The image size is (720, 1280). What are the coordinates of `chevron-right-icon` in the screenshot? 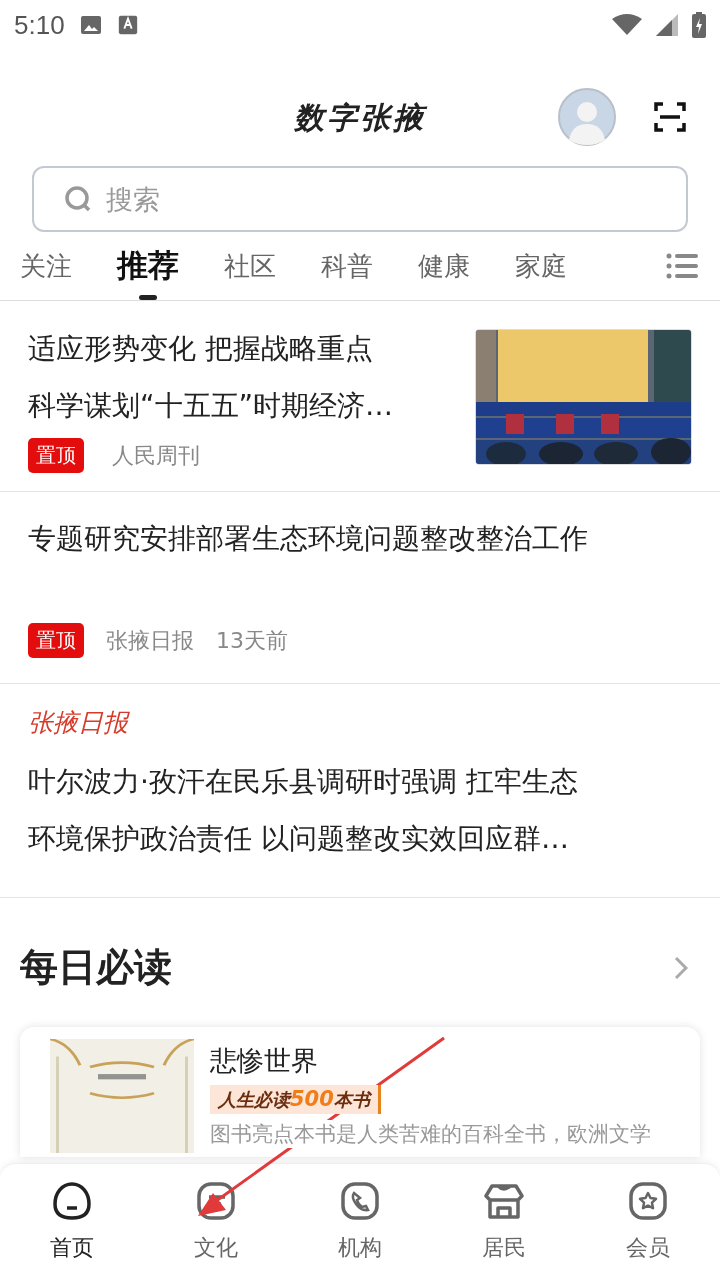 It's located at (681, 967).